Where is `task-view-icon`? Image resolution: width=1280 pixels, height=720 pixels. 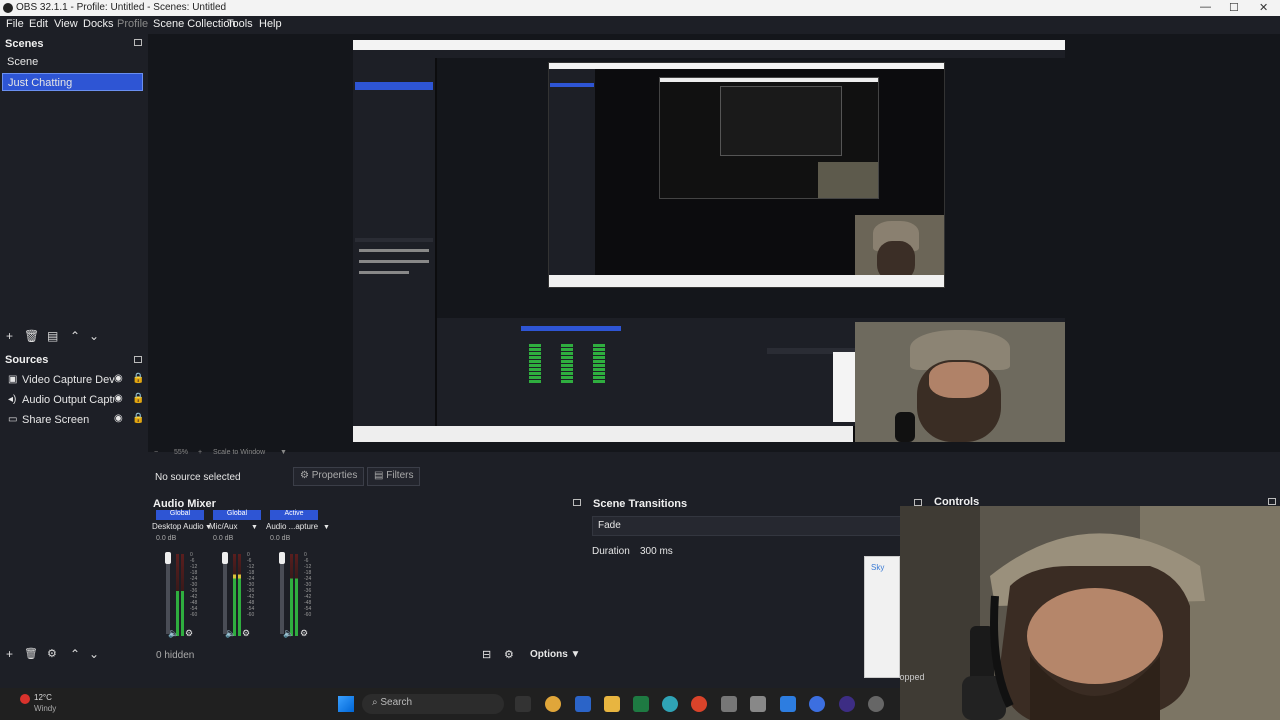 task-view-icon is located at coordinates (523, 704).